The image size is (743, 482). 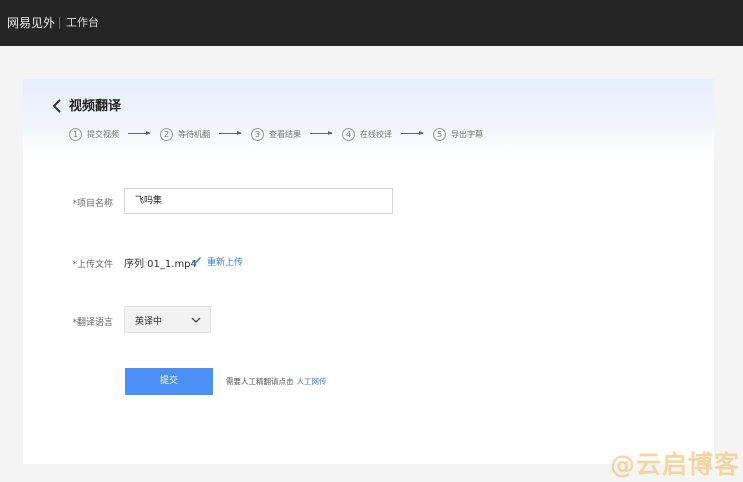 I want to click on brand-name: 网易见外, so click(x=31, y=23).